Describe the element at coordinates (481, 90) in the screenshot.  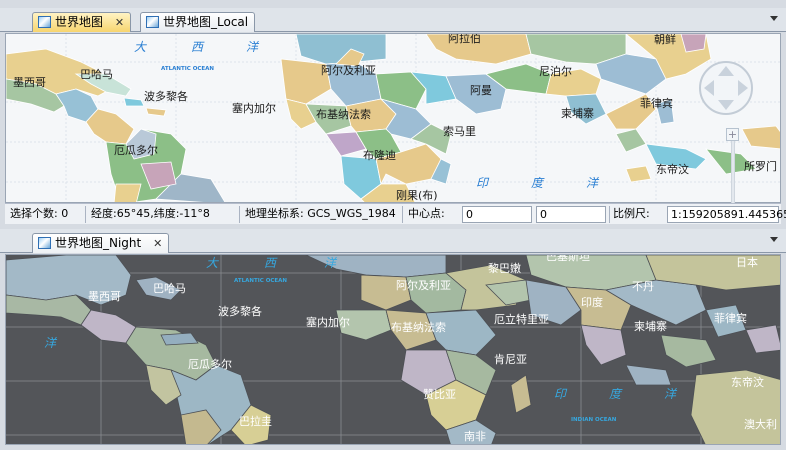
I see `country-label: 阿曼` at that location.